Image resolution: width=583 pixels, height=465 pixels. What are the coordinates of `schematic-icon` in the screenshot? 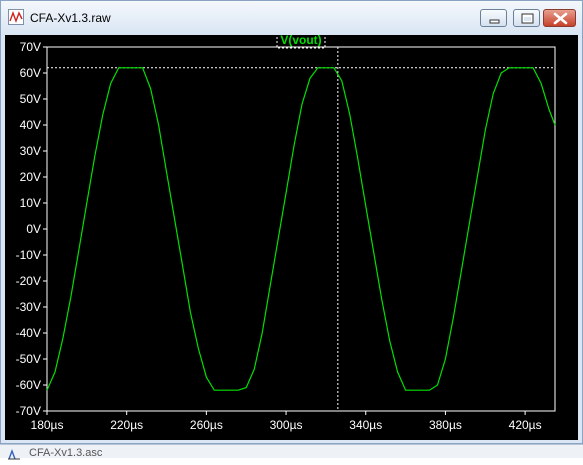 It's located at (14, 453).